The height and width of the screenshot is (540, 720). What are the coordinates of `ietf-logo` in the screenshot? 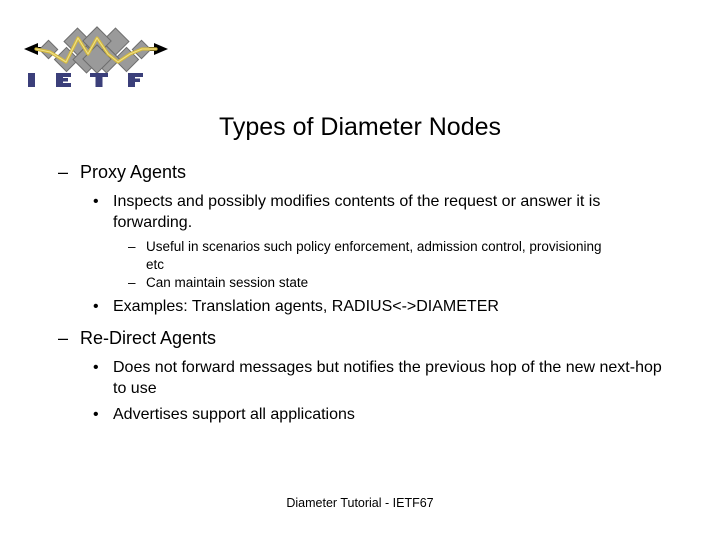 It's located at (97, 53).